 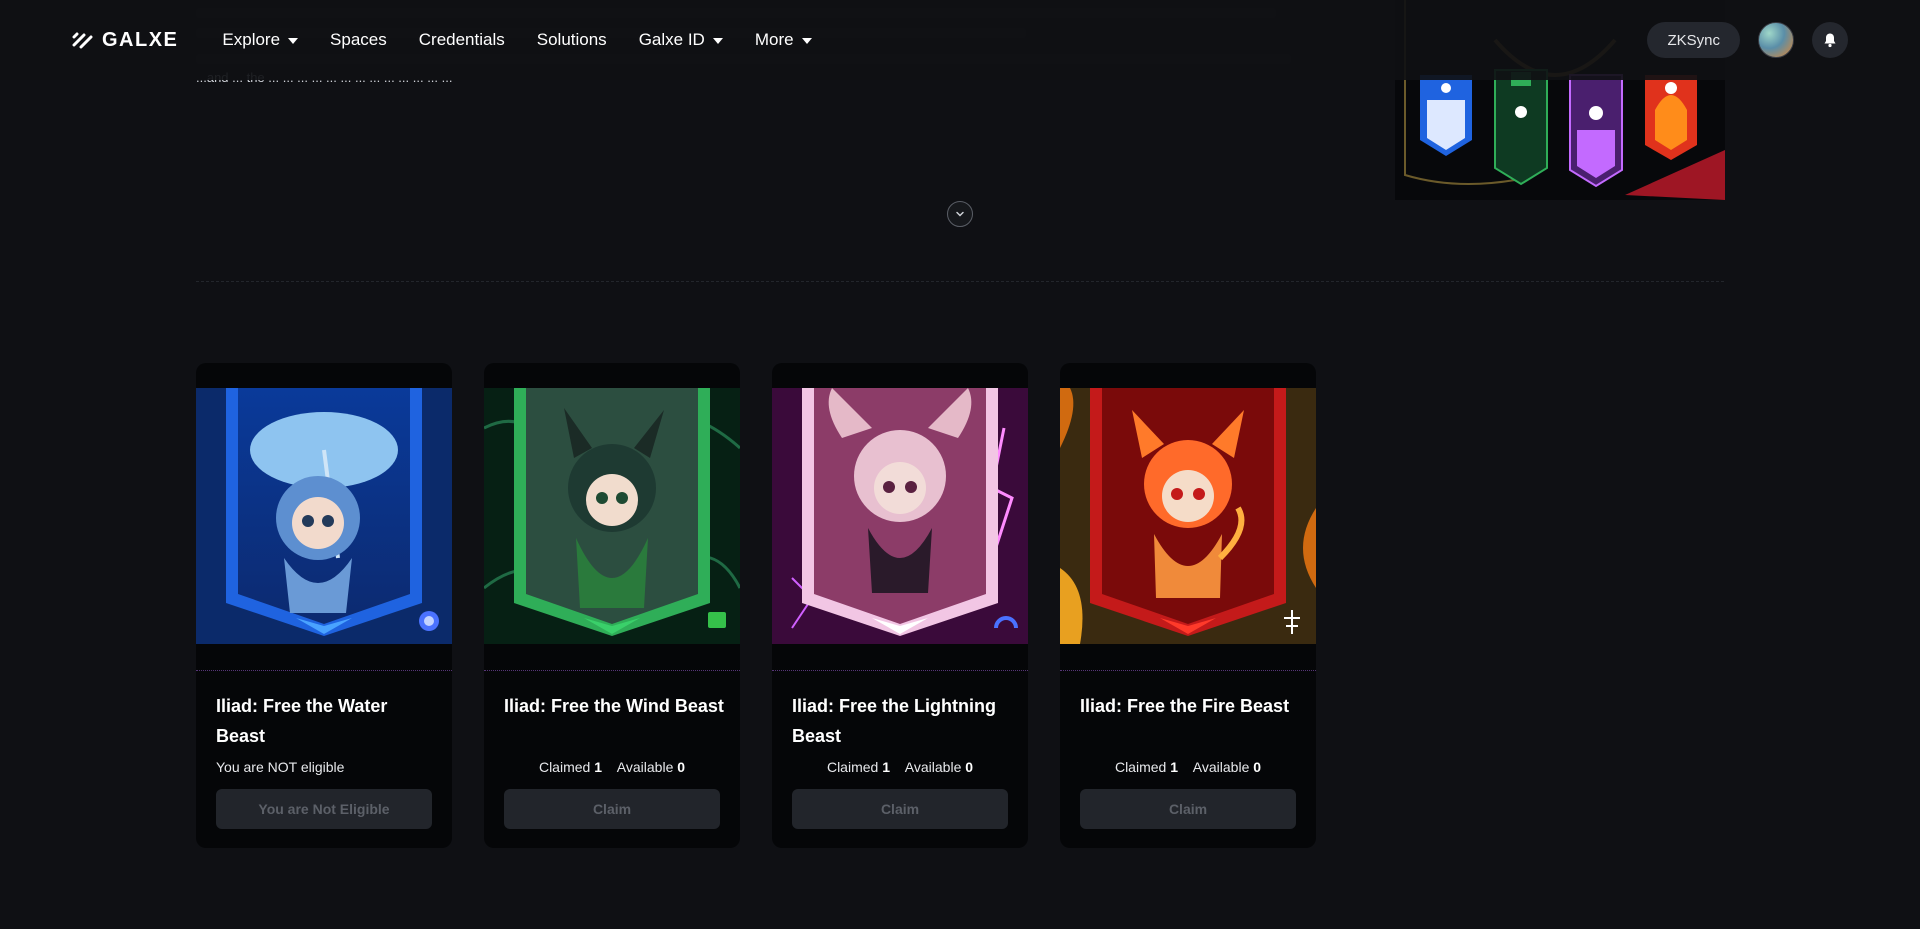 What do you see at coordinates (1185, 706) in the screenshot?
I see `card-title: Iliad: Free the Fire Beast` at bounding box center [1185, 706].